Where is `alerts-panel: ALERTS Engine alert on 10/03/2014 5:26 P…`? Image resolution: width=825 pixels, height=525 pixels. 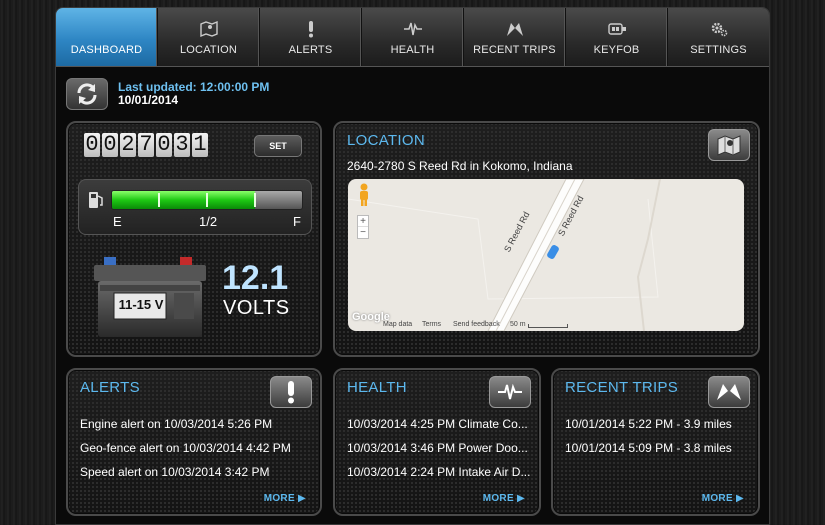 alerts-panel: ALERTS Engine alert on 10/03/2014 5:26 P… is located at coordinates (194, 442).